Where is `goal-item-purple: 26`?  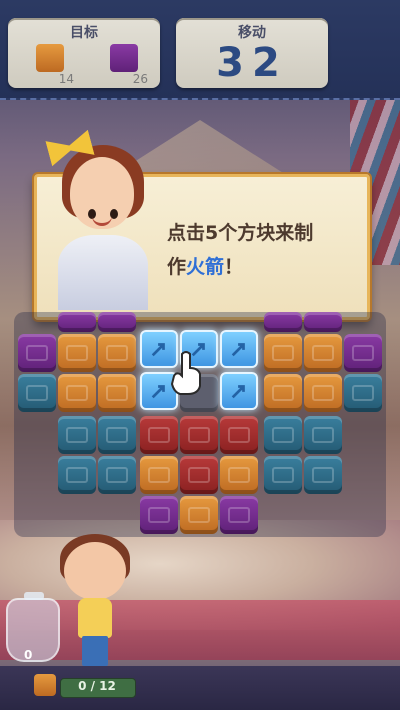 goal-item-purple: 26 is located at coordinates (126, 65).